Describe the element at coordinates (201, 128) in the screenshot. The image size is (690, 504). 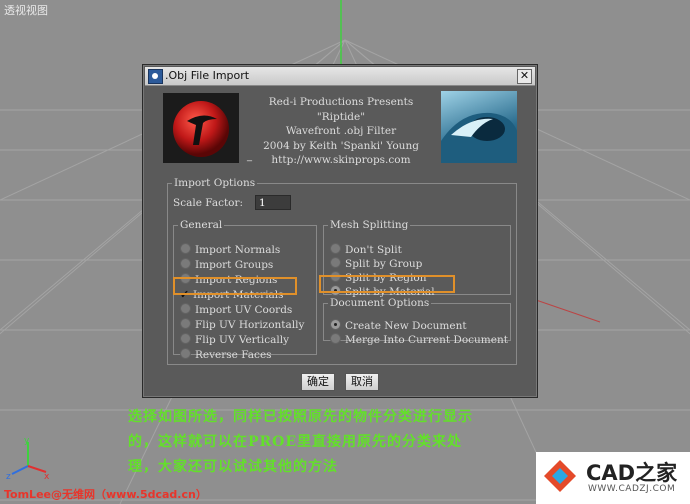
I see `red-i-logo` at that location.